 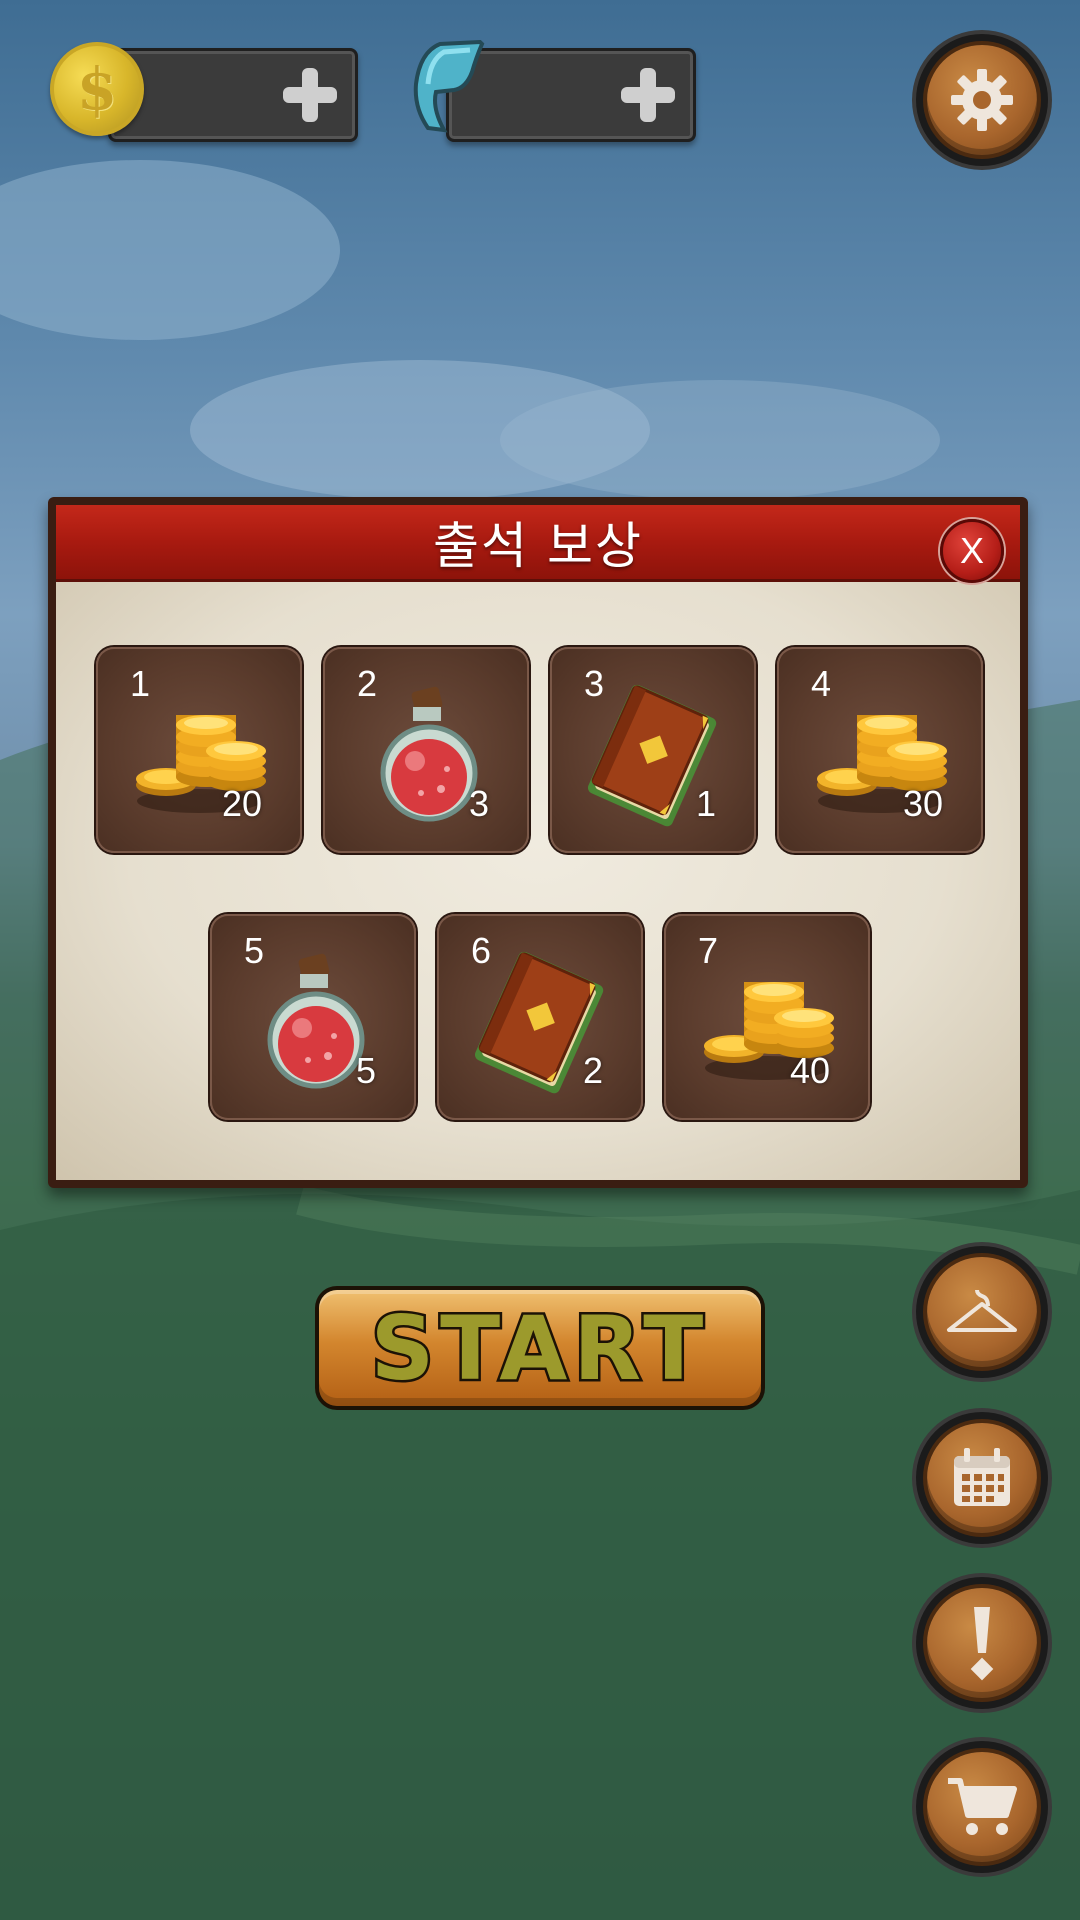 I want to click on coin-icon: $, so click(x=97, y=89).